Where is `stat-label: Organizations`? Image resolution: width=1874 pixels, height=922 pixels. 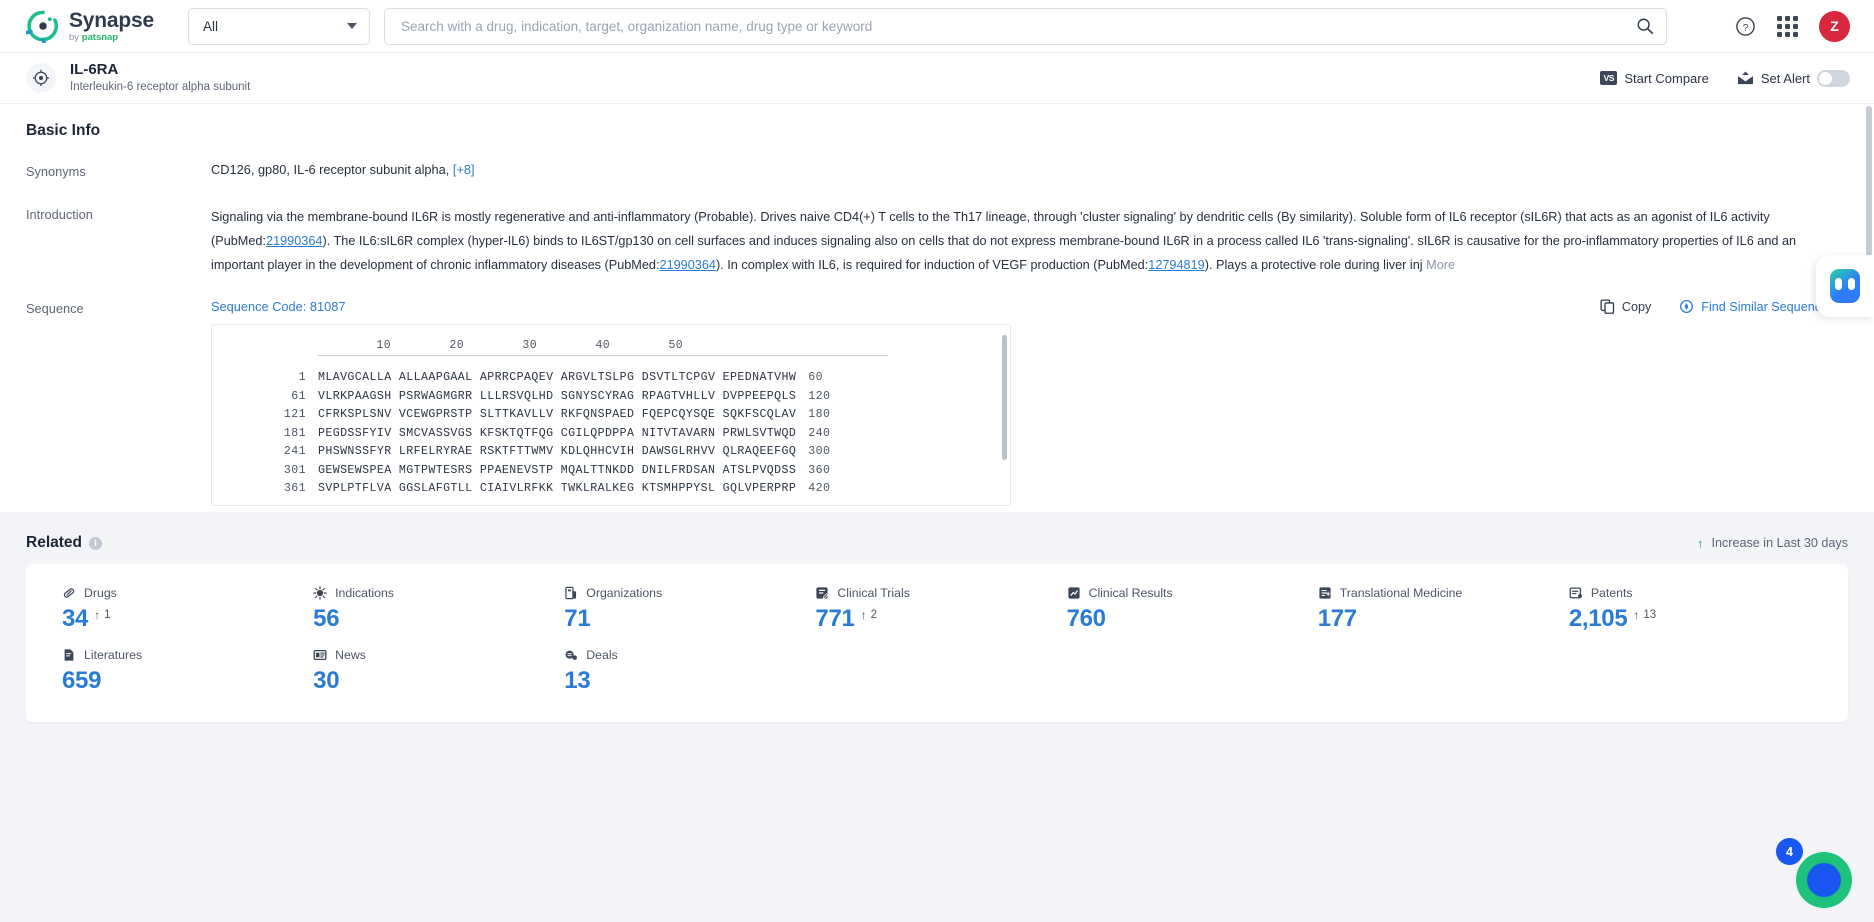
stat-label: Organizations is located at coordinates (624, 593).